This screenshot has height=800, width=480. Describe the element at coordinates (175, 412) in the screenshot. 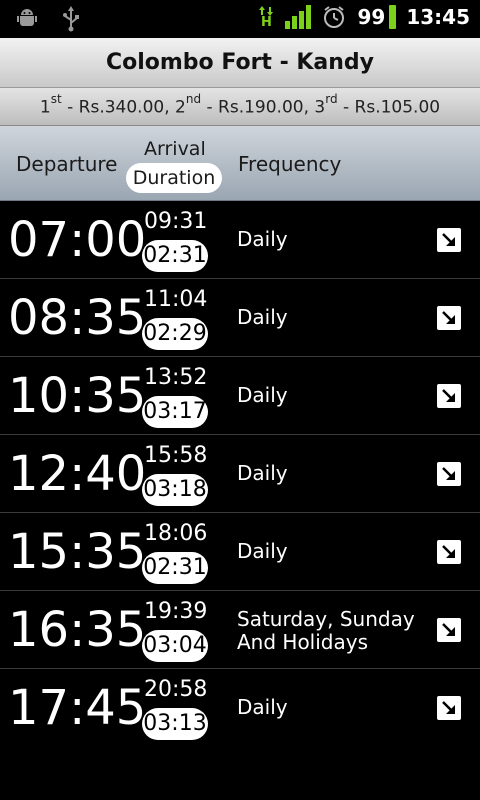

I see `duration-badge: 03:17` at that location.